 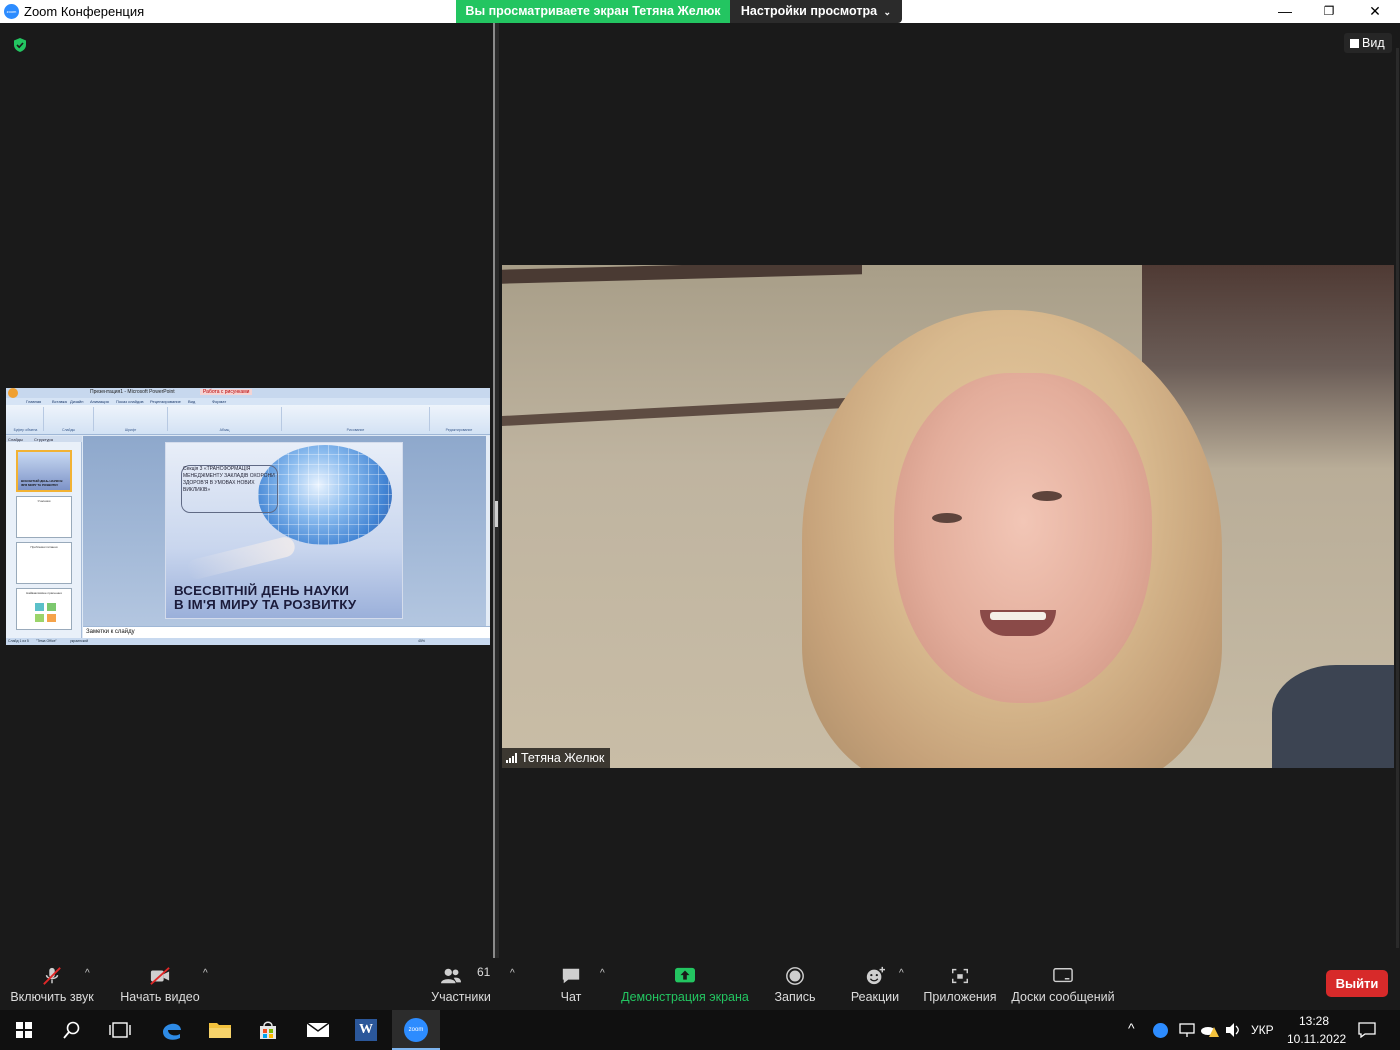 What do you see at coordinates (72, 1030) in the screenshot?
I see `search-button` at bounding box center [72, 1030].